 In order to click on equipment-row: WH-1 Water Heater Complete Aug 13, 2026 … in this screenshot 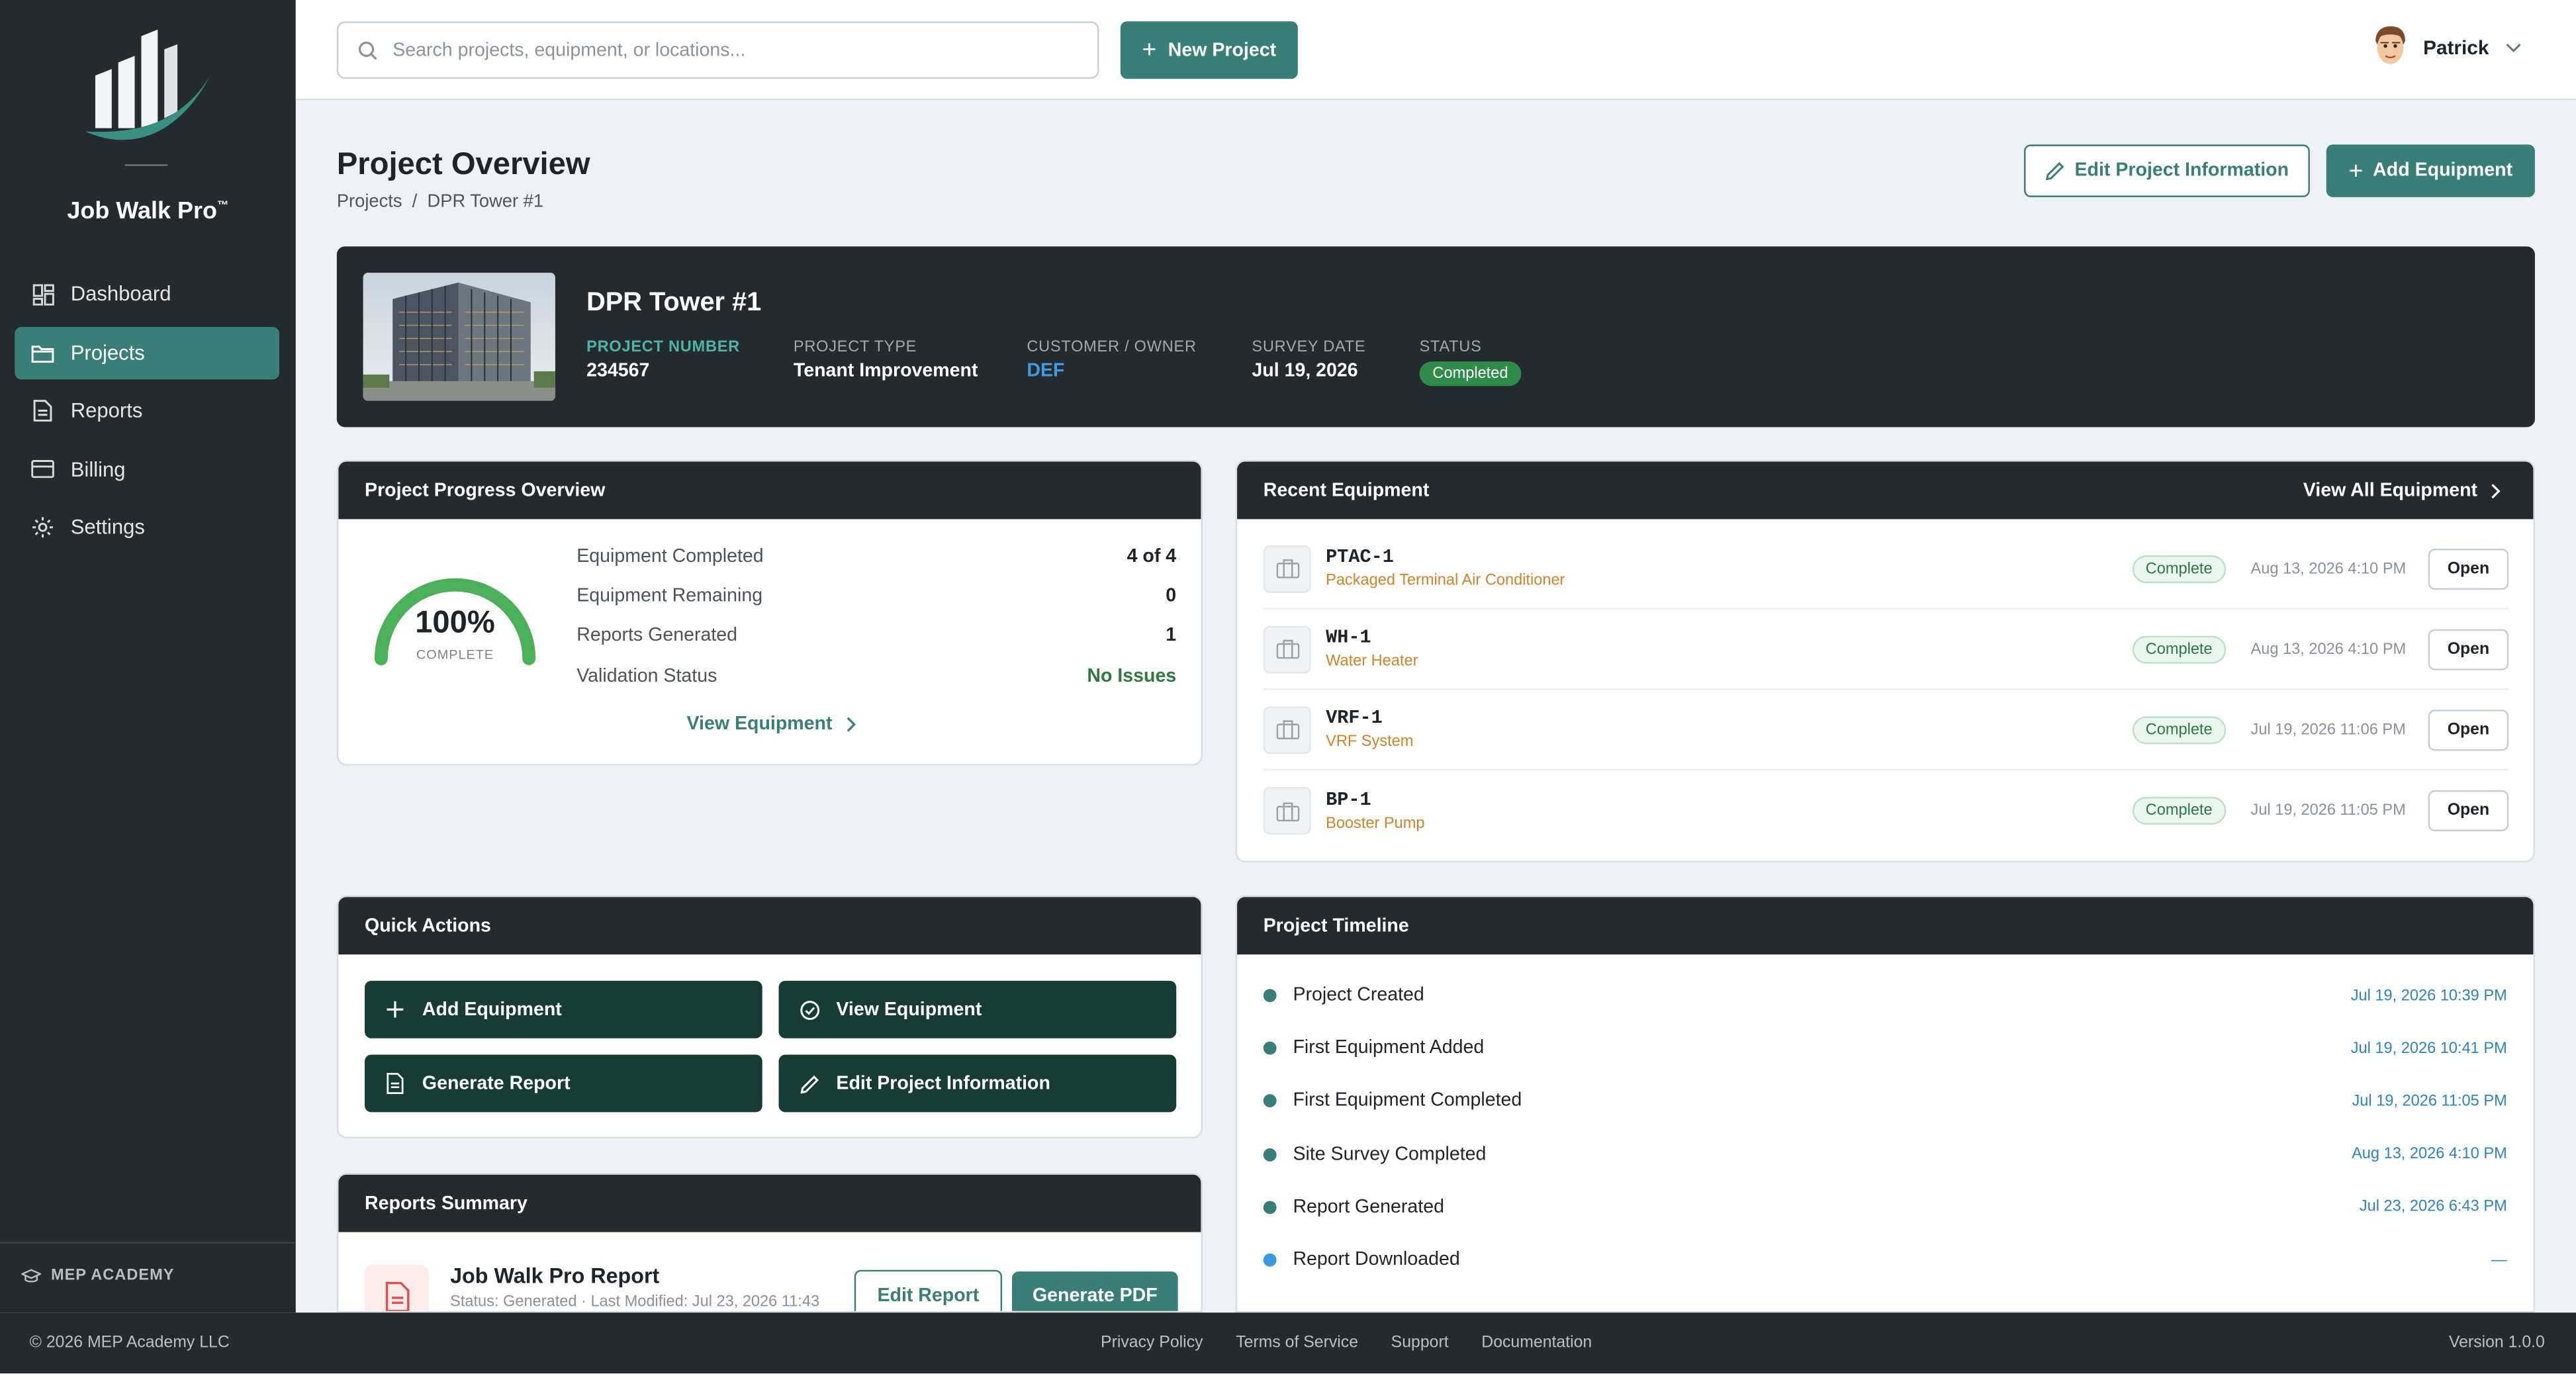, I will do `click(1886, 650)`.